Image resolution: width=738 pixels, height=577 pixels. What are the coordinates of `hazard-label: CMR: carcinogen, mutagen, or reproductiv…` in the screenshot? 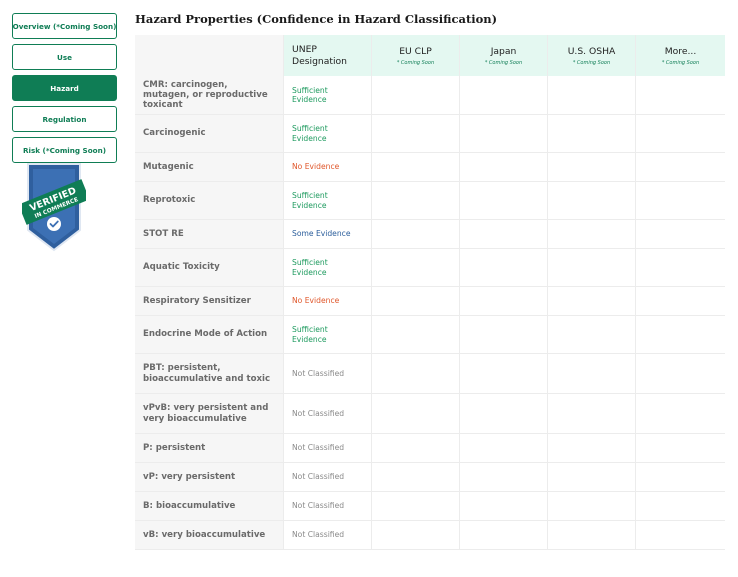 It's located at (209, 95).